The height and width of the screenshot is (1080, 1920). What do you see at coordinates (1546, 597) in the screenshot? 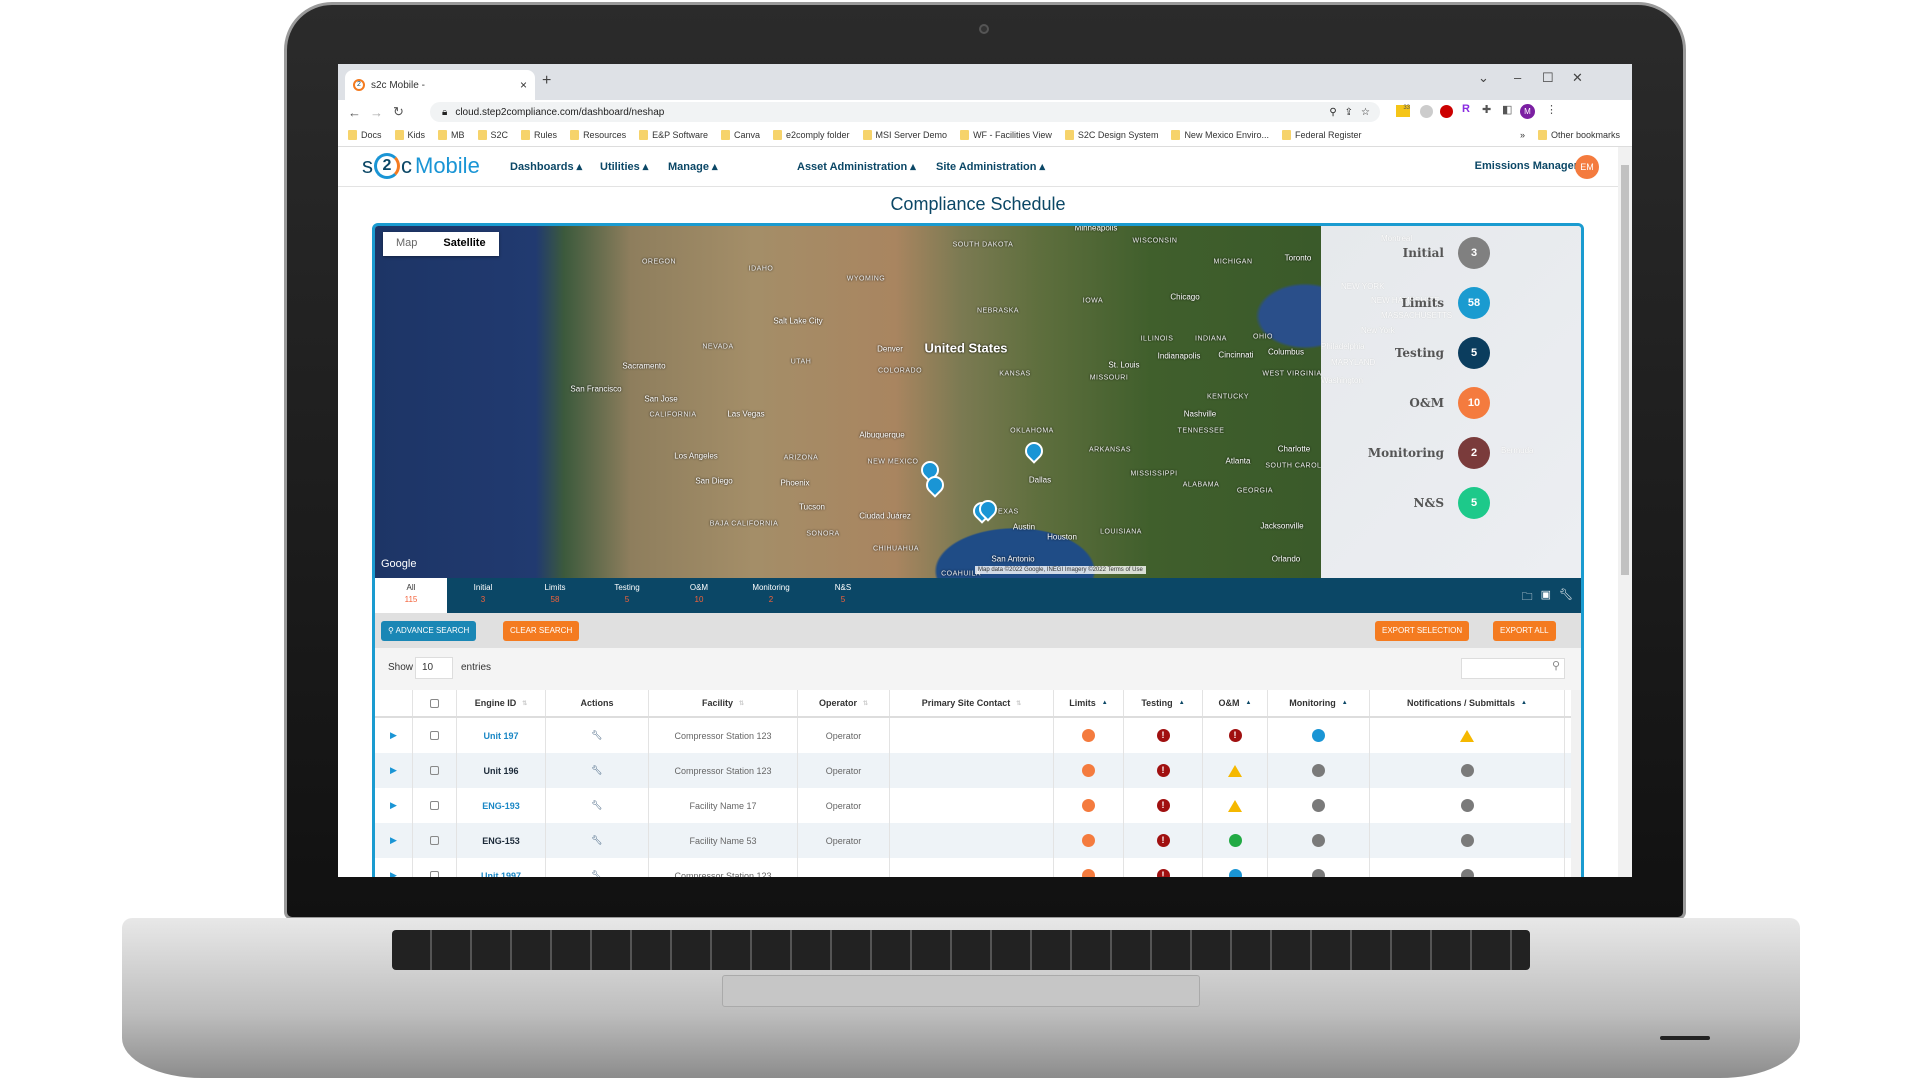
I see `save-icon: ▣` at bounding box center [1546, 597].